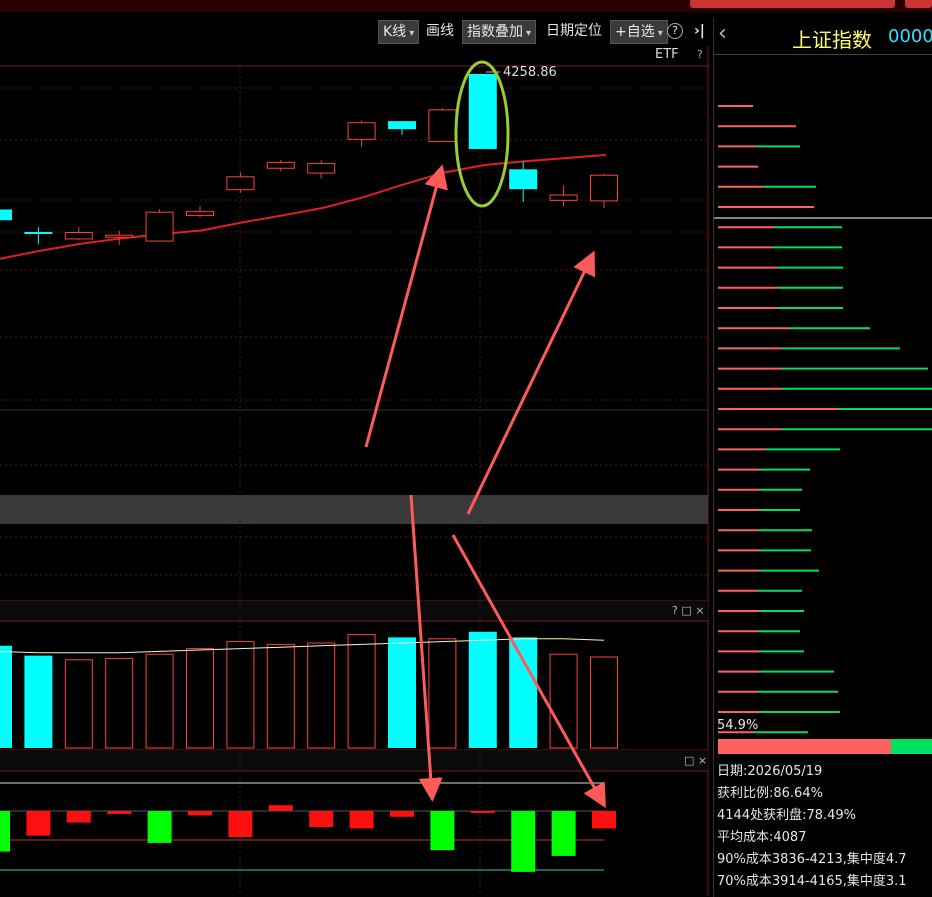 The image size is (932, 897). I want to click on info-date: 日期:2026/05/19, so click(770, 771).